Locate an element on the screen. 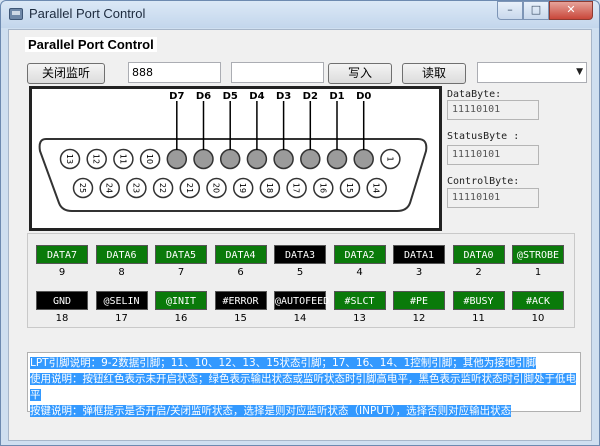 This screenshot has width=600, height=446. data-bit-label-D0: D0 is located at coordinates (363, 96).